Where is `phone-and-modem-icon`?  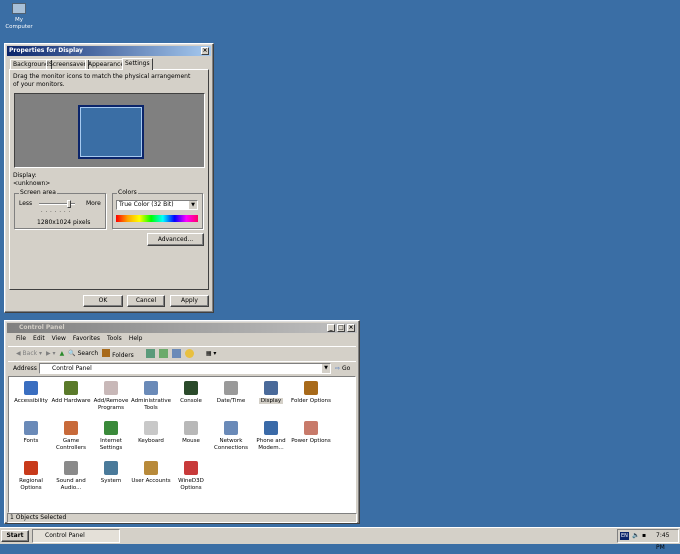
phone-and-modem-icon is located at coordinates (271, 428).